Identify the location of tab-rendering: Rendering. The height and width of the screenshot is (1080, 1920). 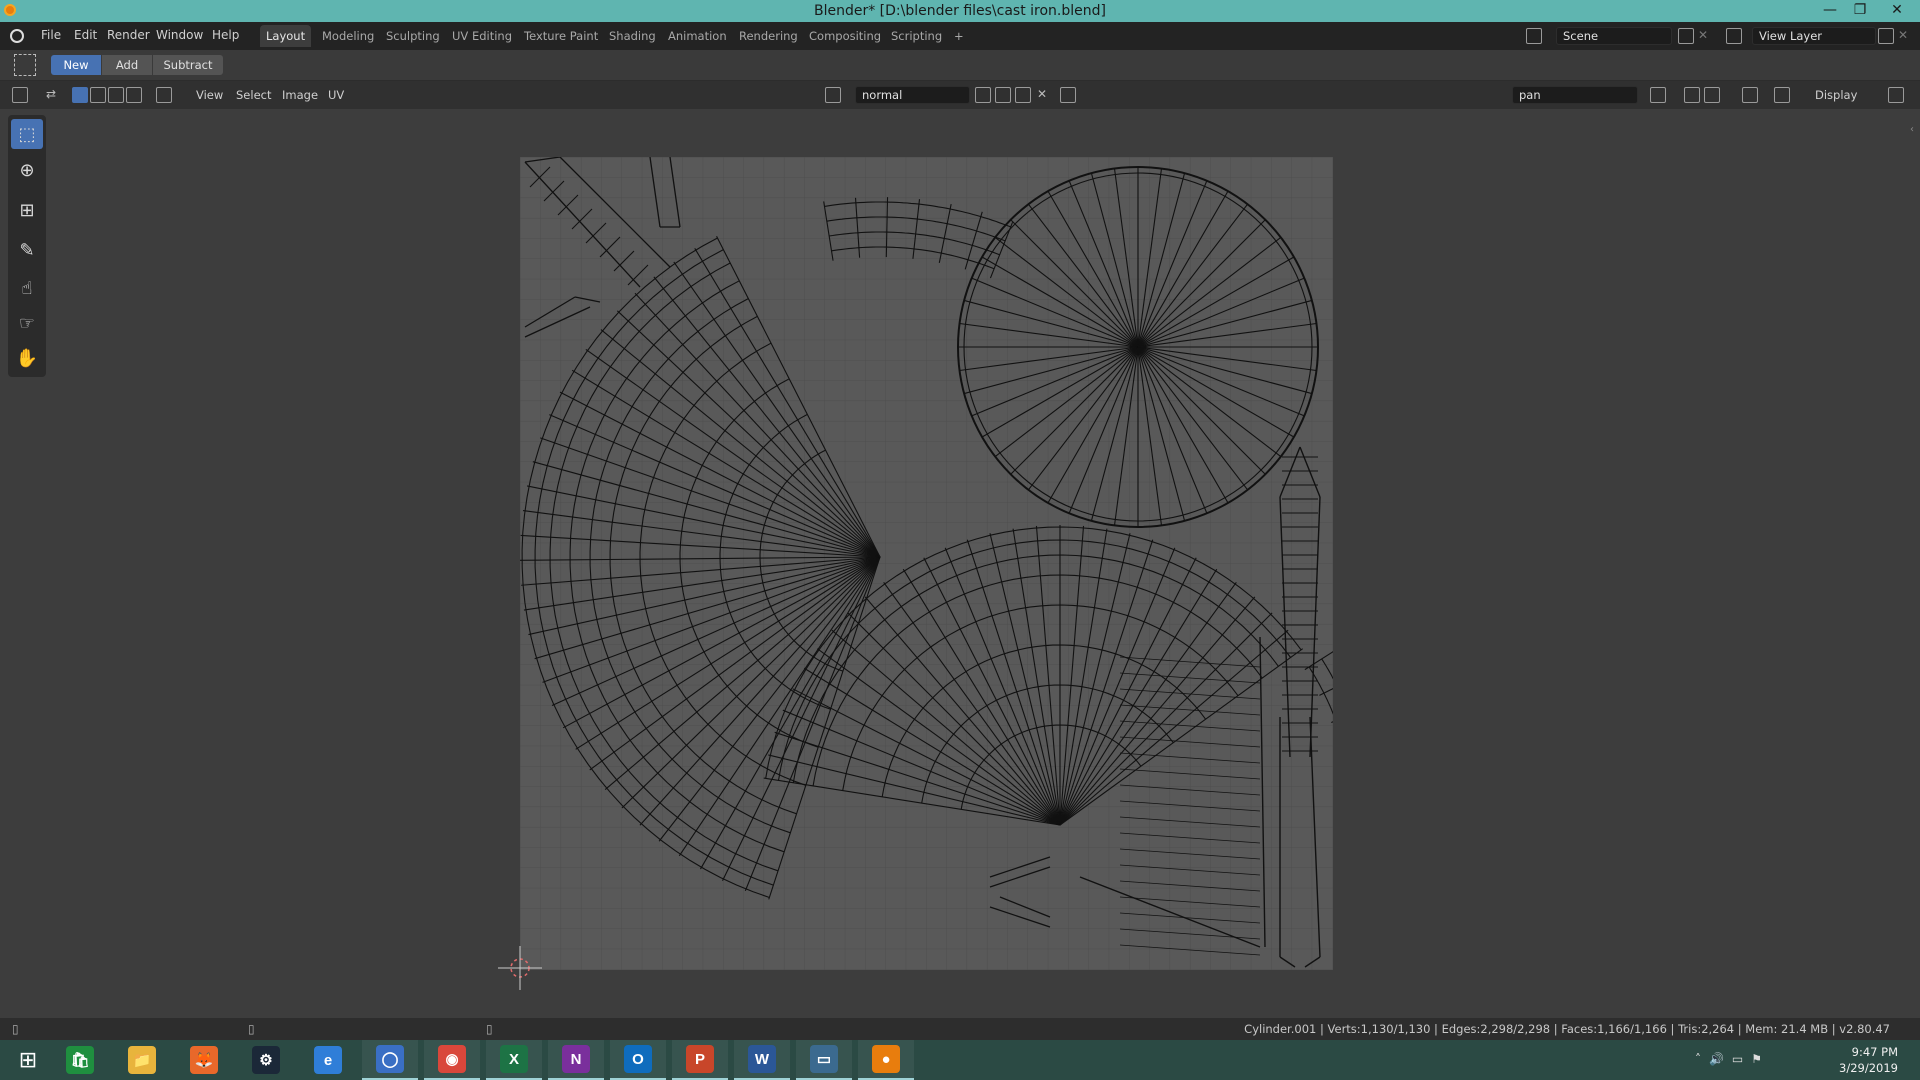
(768, 36).